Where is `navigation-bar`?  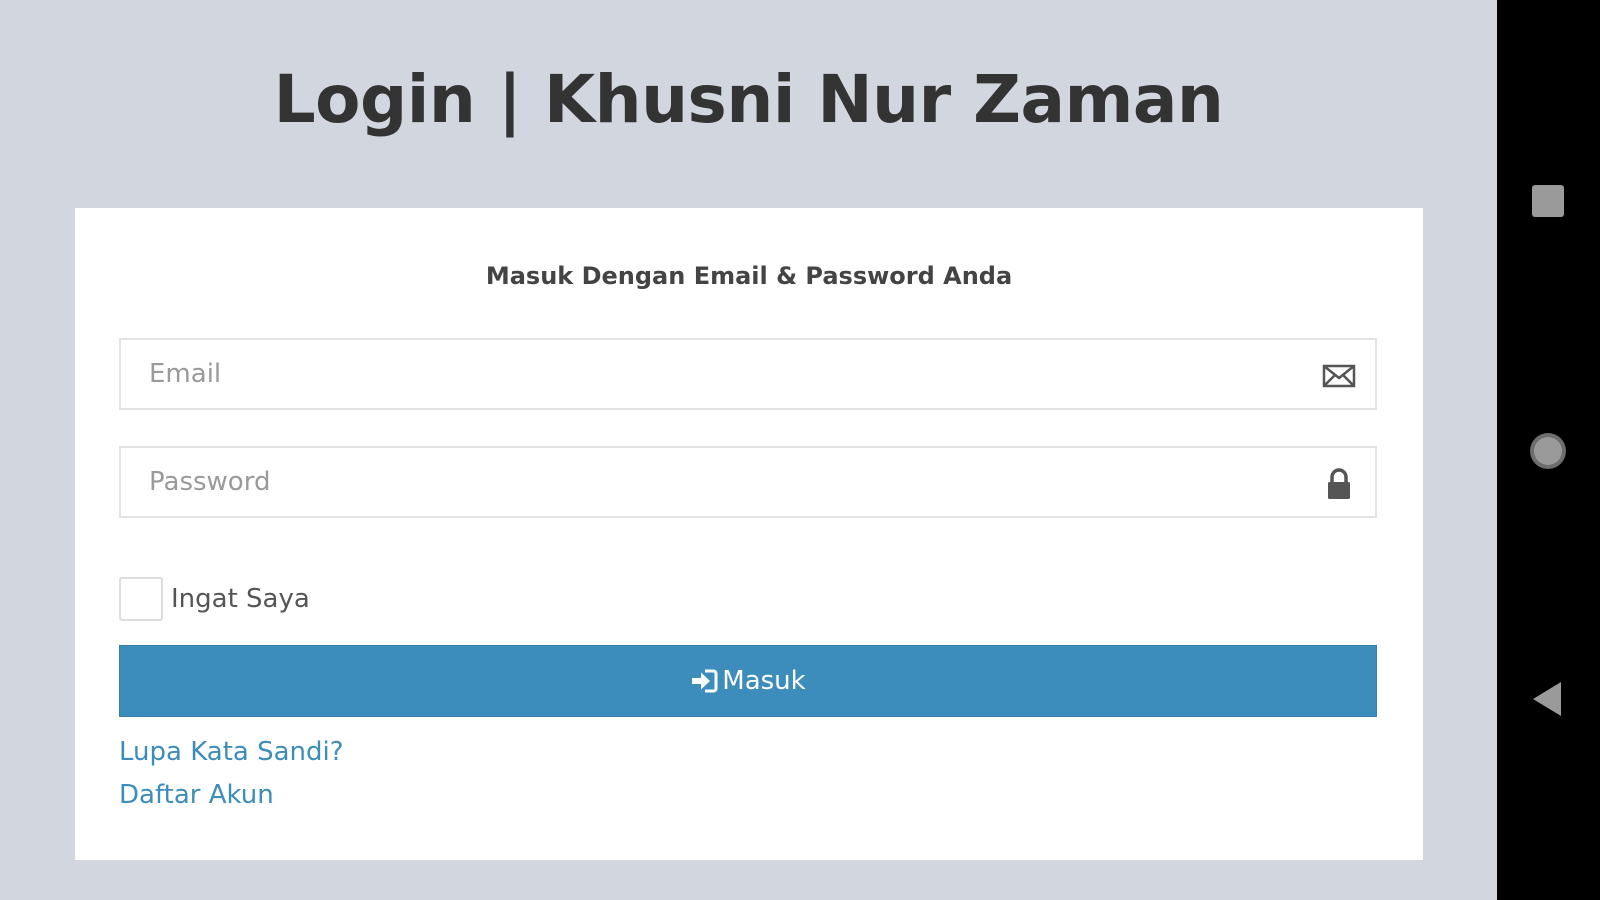 navigation-bar is located at coordinates (1548, 450).